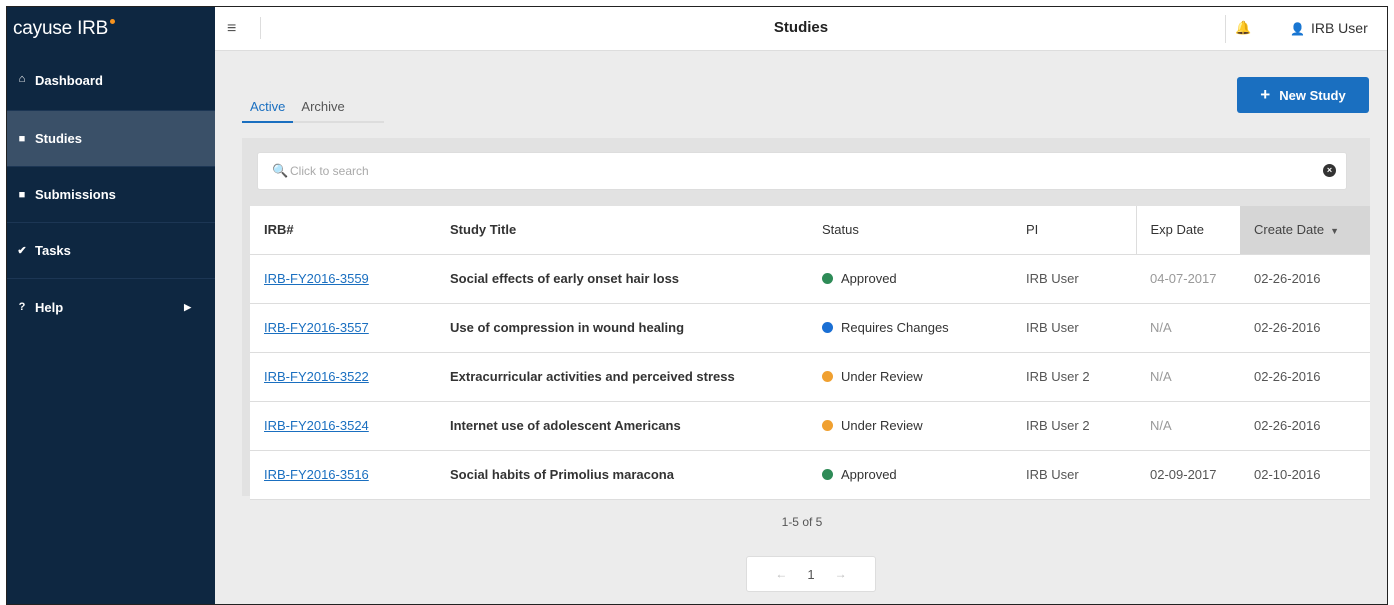  Describe the element at coordinates (622, 230) in the screenshot. I see `column-header-study-title: Study Title` at that location.